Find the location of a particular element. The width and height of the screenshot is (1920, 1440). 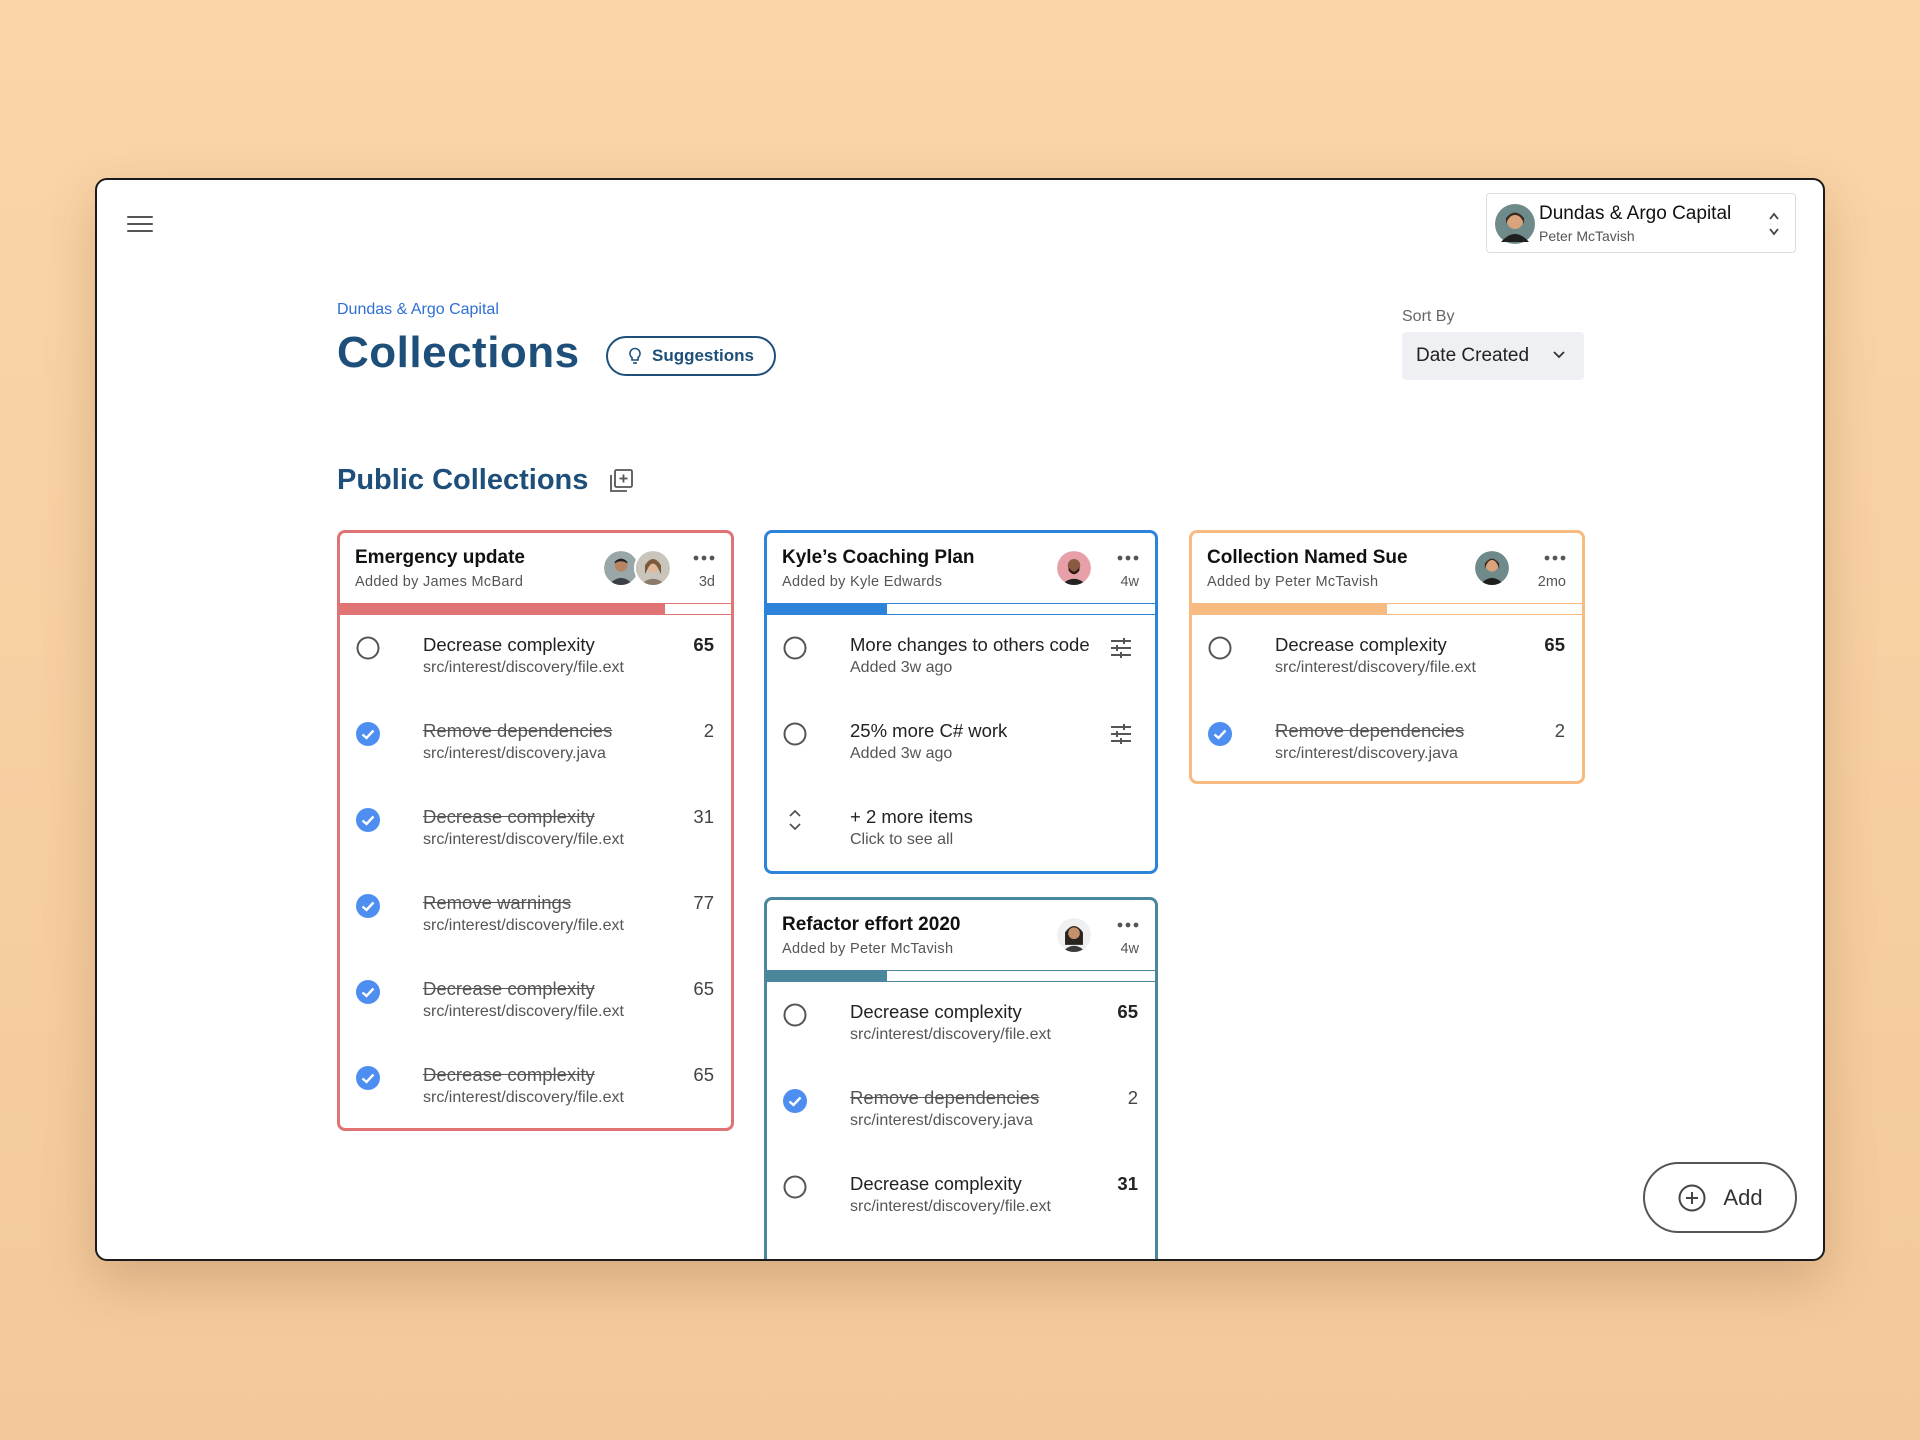

item-subtext: Added 3w ago is located at coordinates (901, 667).